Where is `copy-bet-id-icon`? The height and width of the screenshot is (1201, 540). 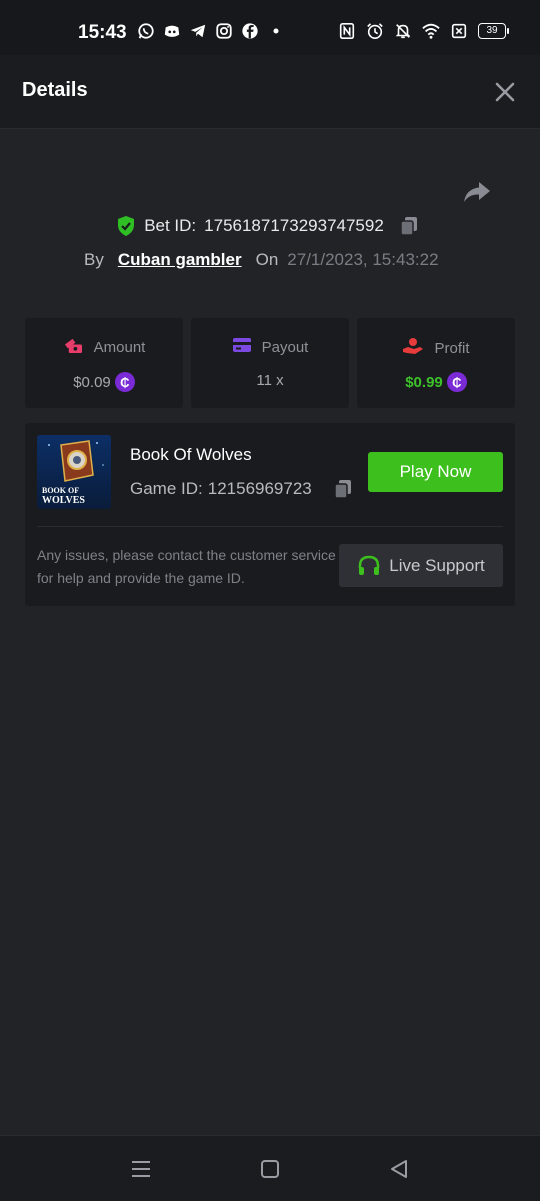 copy-bet-id-icon is located at coordinates (409, 226).